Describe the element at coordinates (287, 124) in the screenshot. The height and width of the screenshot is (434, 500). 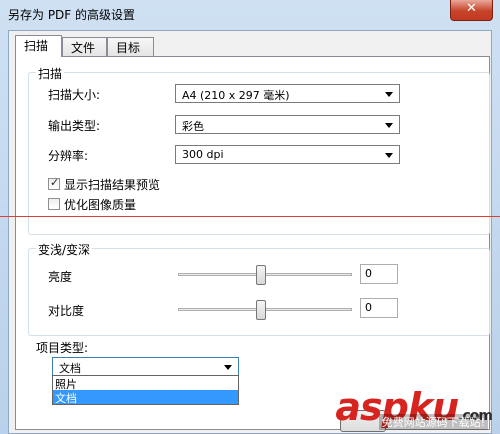
I see `output-type-select: 彩色` at that location.